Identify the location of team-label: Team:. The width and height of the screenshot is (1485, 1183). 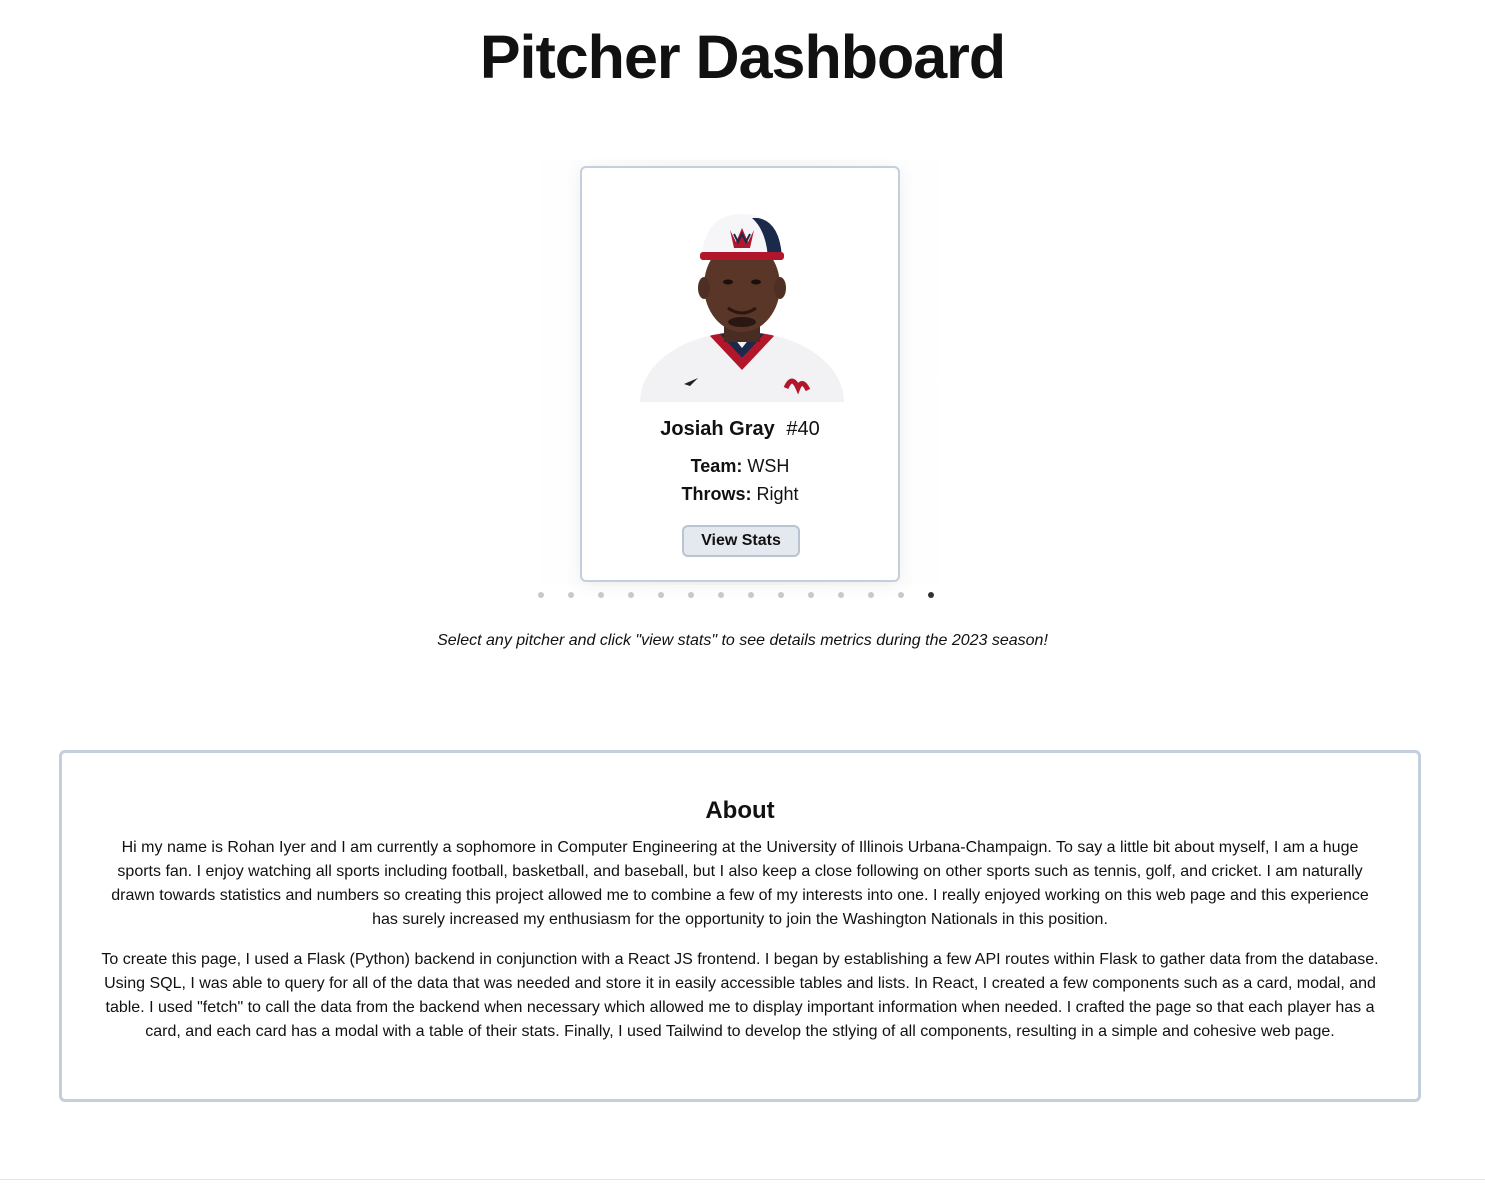
(716, 466).